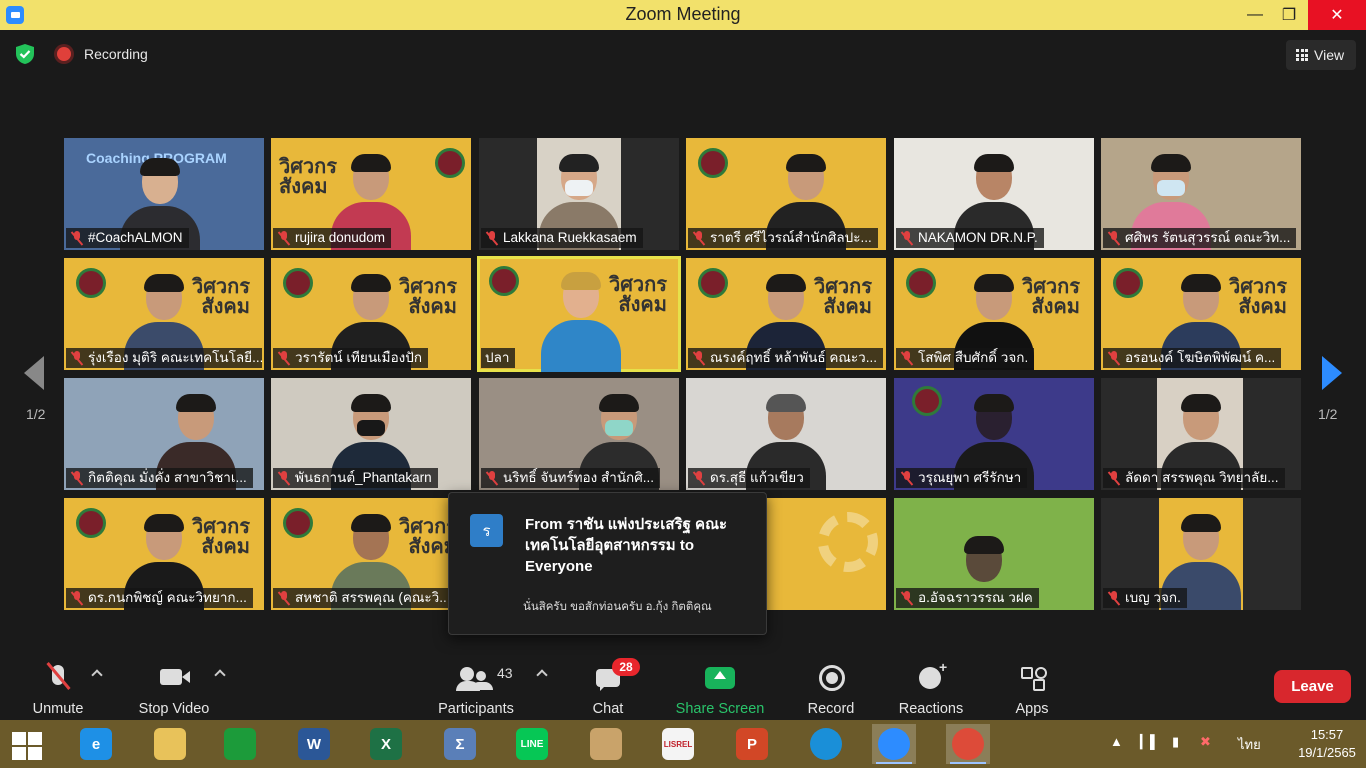 The image size is (1366, 768). I want to click on title-bar: Zoom Meeting — ❐ ✕, so click(683, 15).